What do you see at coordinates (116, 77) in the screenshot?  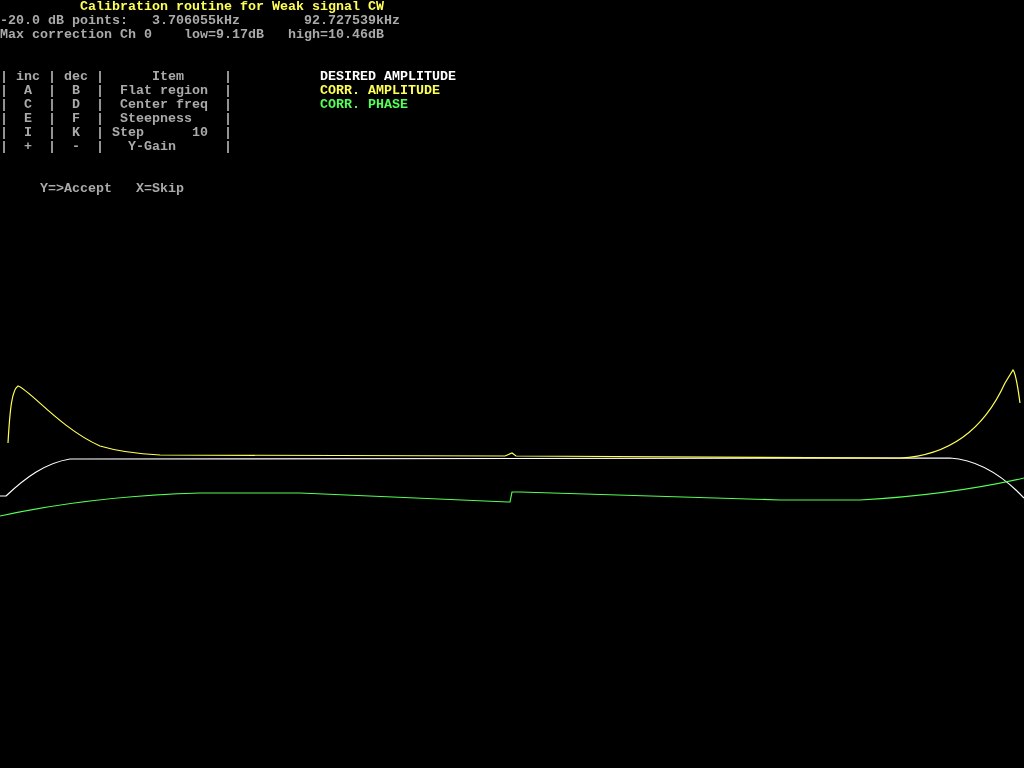 I see `table-header: | inc | dec | Item |` at bounding box center [116, 77].